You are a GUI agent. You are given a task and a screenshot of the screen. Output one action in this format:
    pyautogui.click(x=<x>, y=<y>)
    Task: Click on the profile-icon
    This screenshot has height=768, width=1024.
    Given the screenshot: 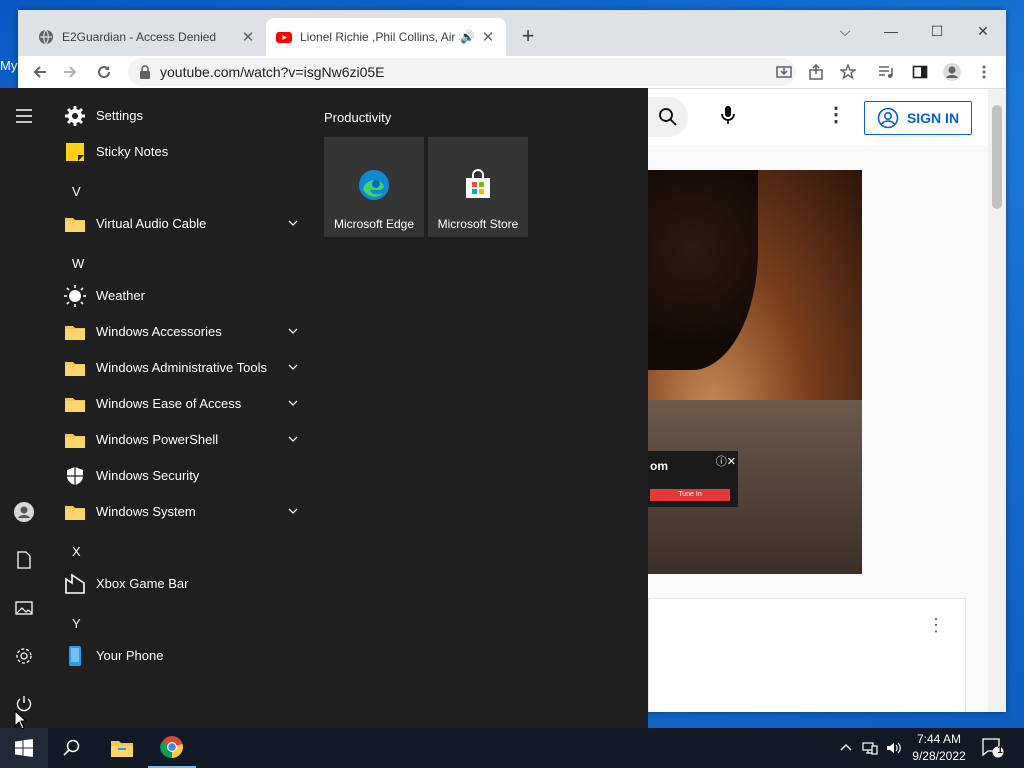 What is the action you would take?
    pyautogui.click(x=952, y=72)
    